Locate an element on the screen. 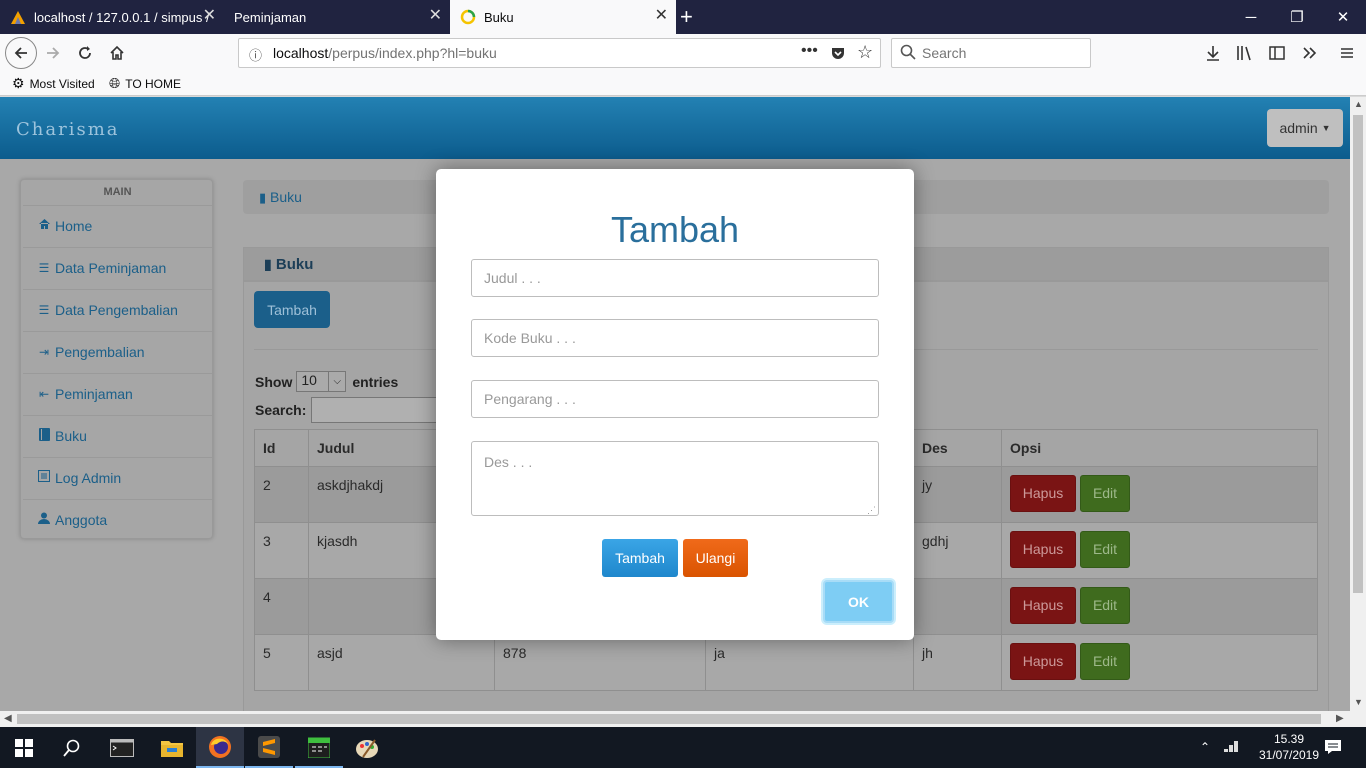  sidebar-toggle-button is located at coordinates (1277, 53).